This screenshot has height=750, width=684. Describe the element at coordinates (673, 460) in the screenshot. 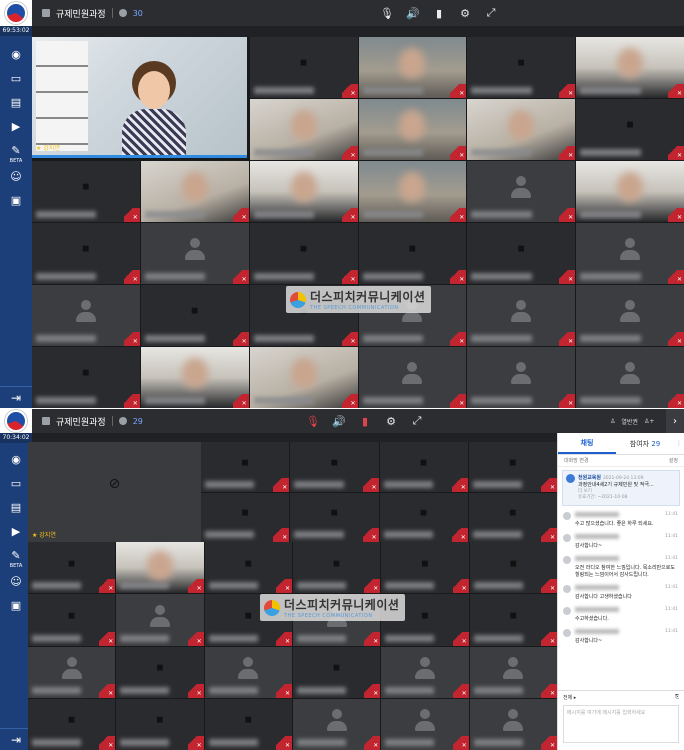

I see `settings-link: 설정` at that location.